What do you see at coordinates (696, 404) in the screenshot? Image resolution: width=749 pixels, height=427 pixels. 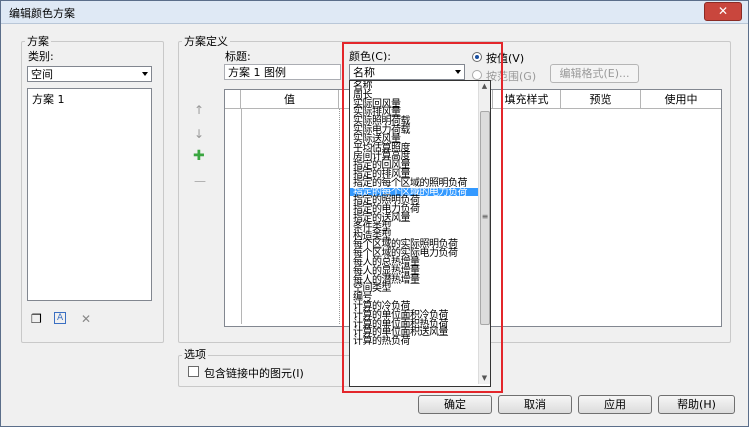 I see `help-button: 帮助(H)` at bounding box center [696, 404].